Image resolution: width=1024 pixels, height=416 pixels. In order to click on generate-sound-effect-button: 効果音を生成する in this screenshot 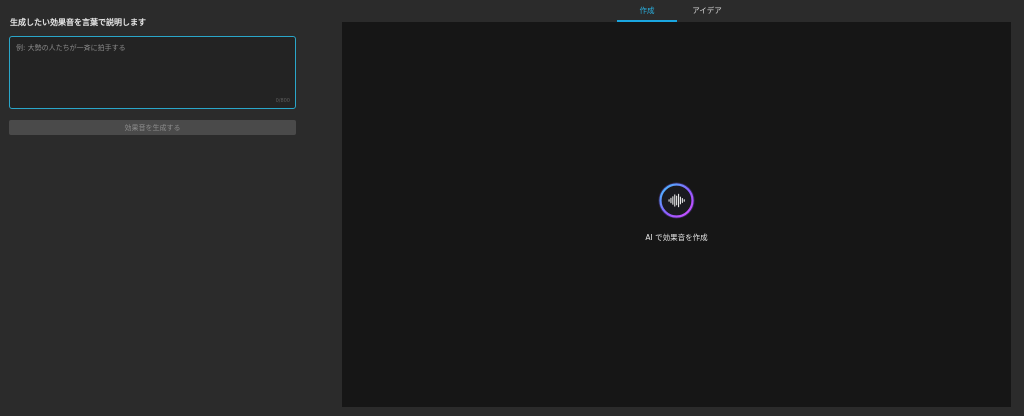, I will do `click(152, 127)`.